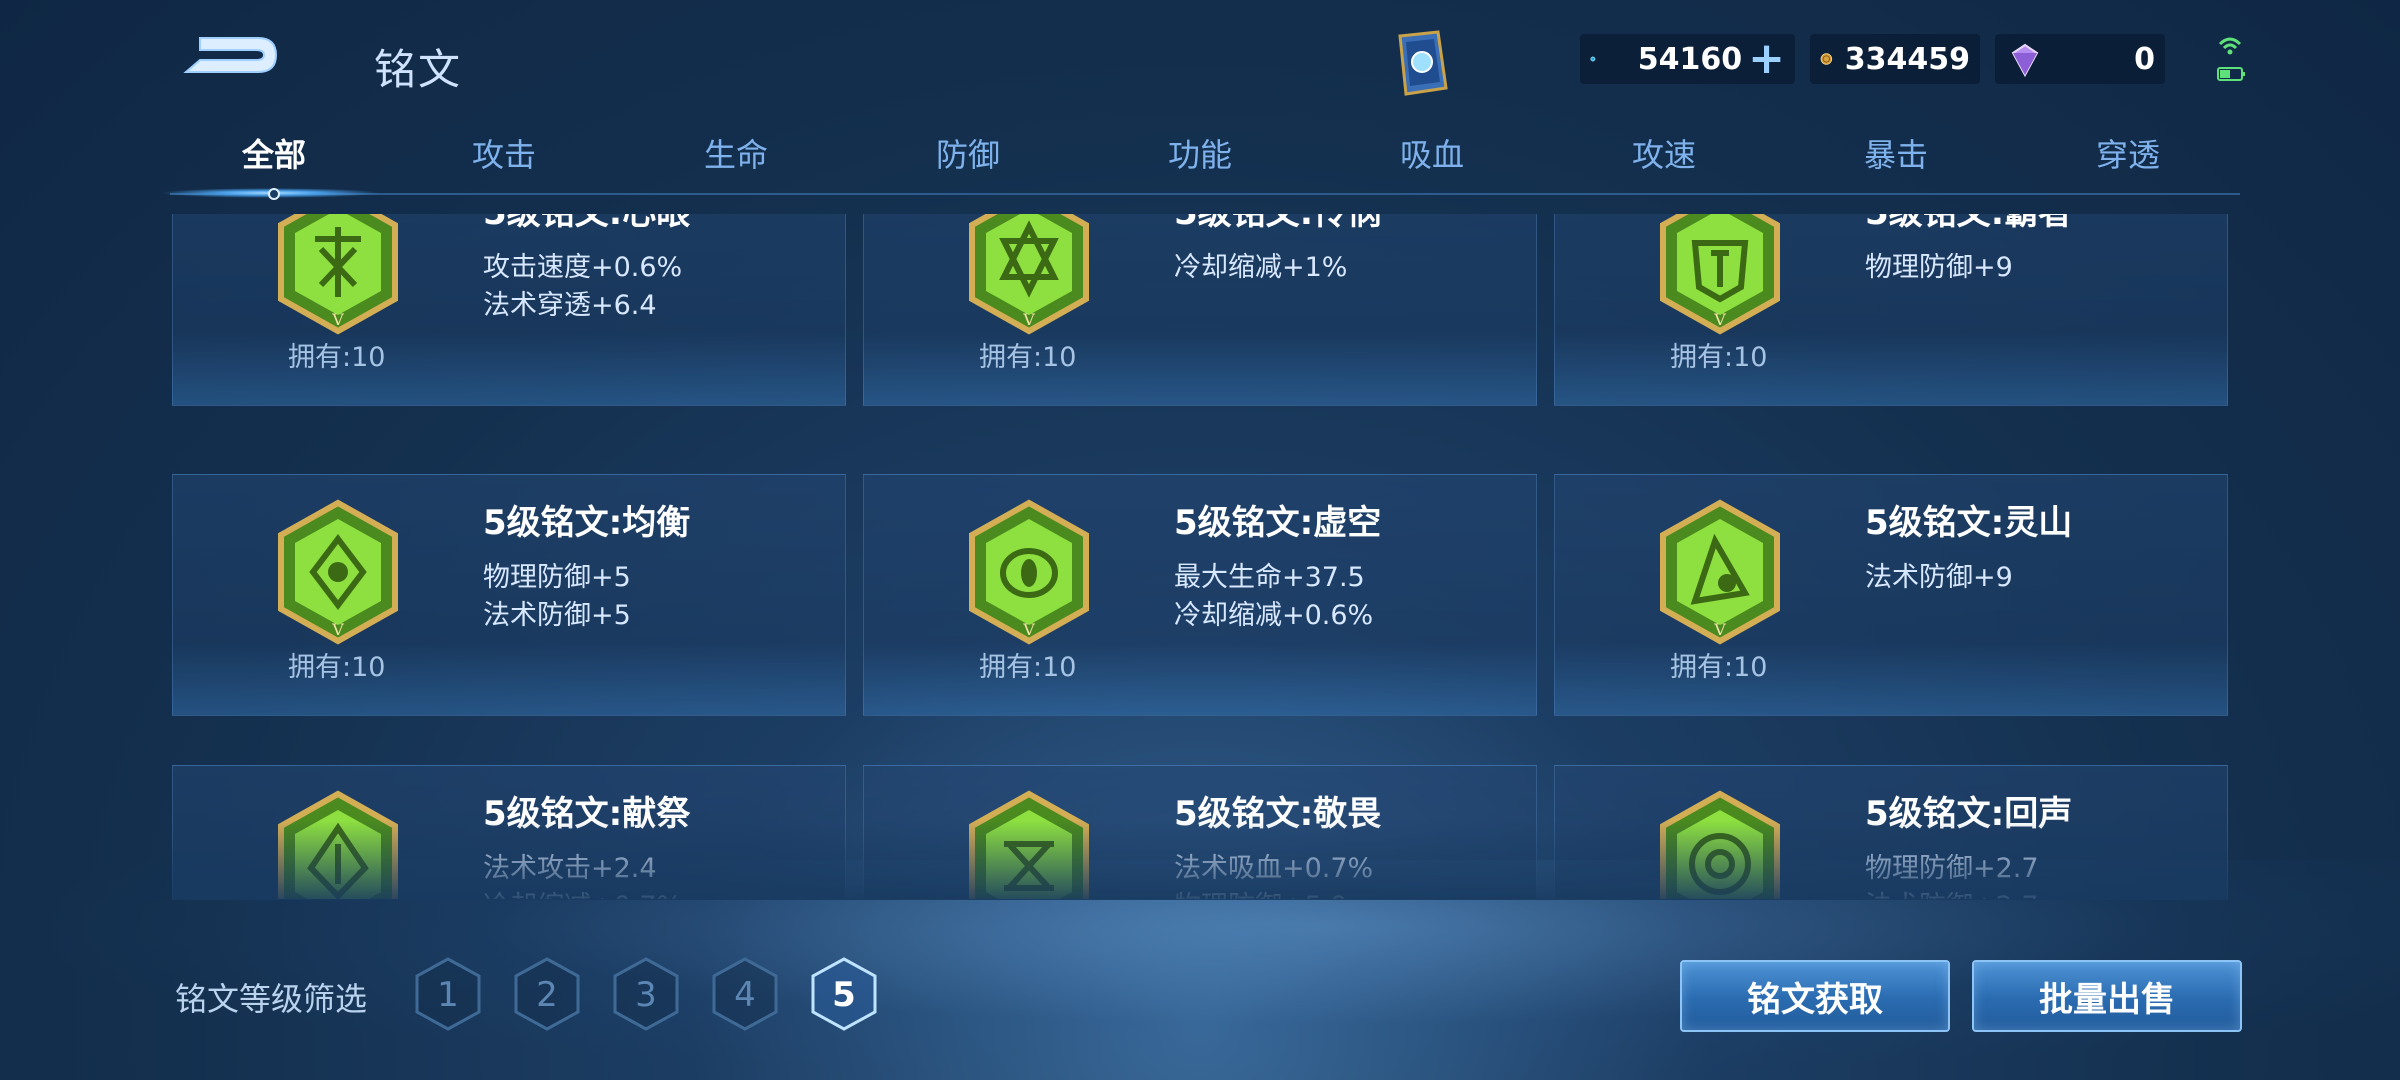  I want to click on inscription-attr: 物理防御+9, so click(1939, 267).